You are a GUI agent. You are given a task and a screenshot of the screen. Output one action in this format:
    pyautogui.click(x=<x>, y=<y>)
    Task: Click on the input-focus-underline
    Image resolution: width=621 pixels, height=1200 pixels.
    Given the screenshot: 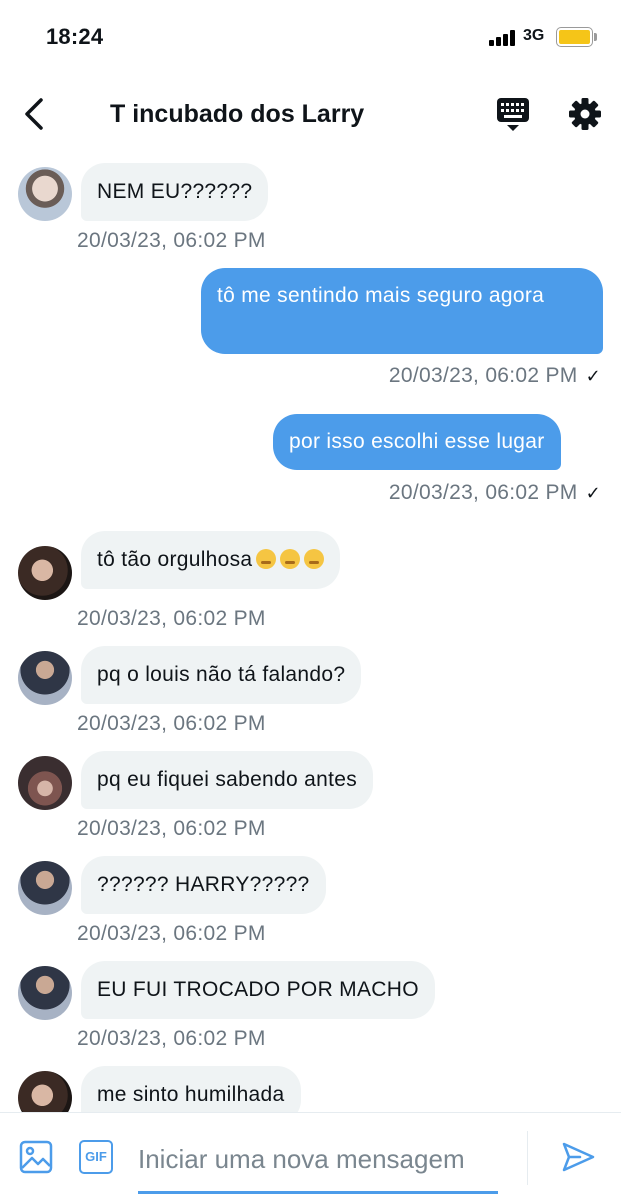 What is the action you would take?
    pyautogui.click(x=318, y=1192)
    